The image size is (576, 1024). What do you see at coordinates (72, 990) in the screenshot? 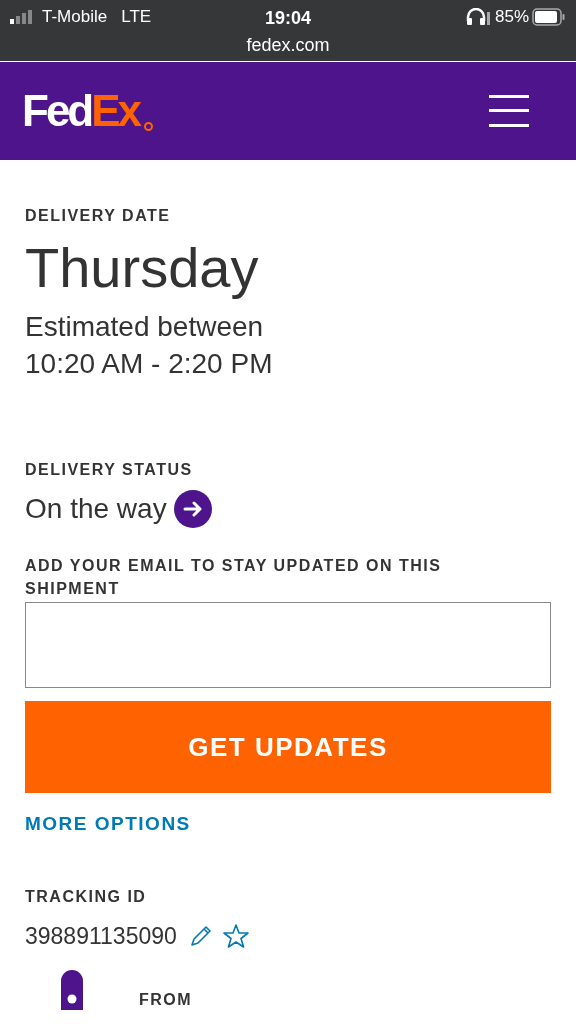
I see `route-start-marker` at bounding box center [72, 990].